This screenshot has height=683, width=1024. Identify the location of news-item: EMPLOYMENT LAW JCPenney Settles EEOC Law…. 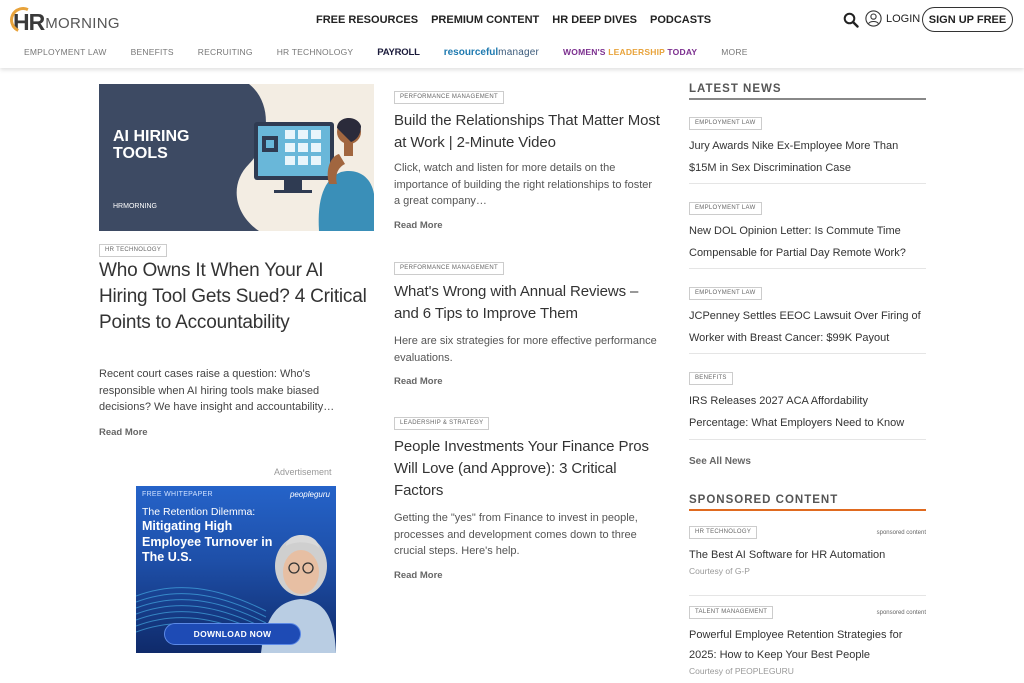
(807, 317).